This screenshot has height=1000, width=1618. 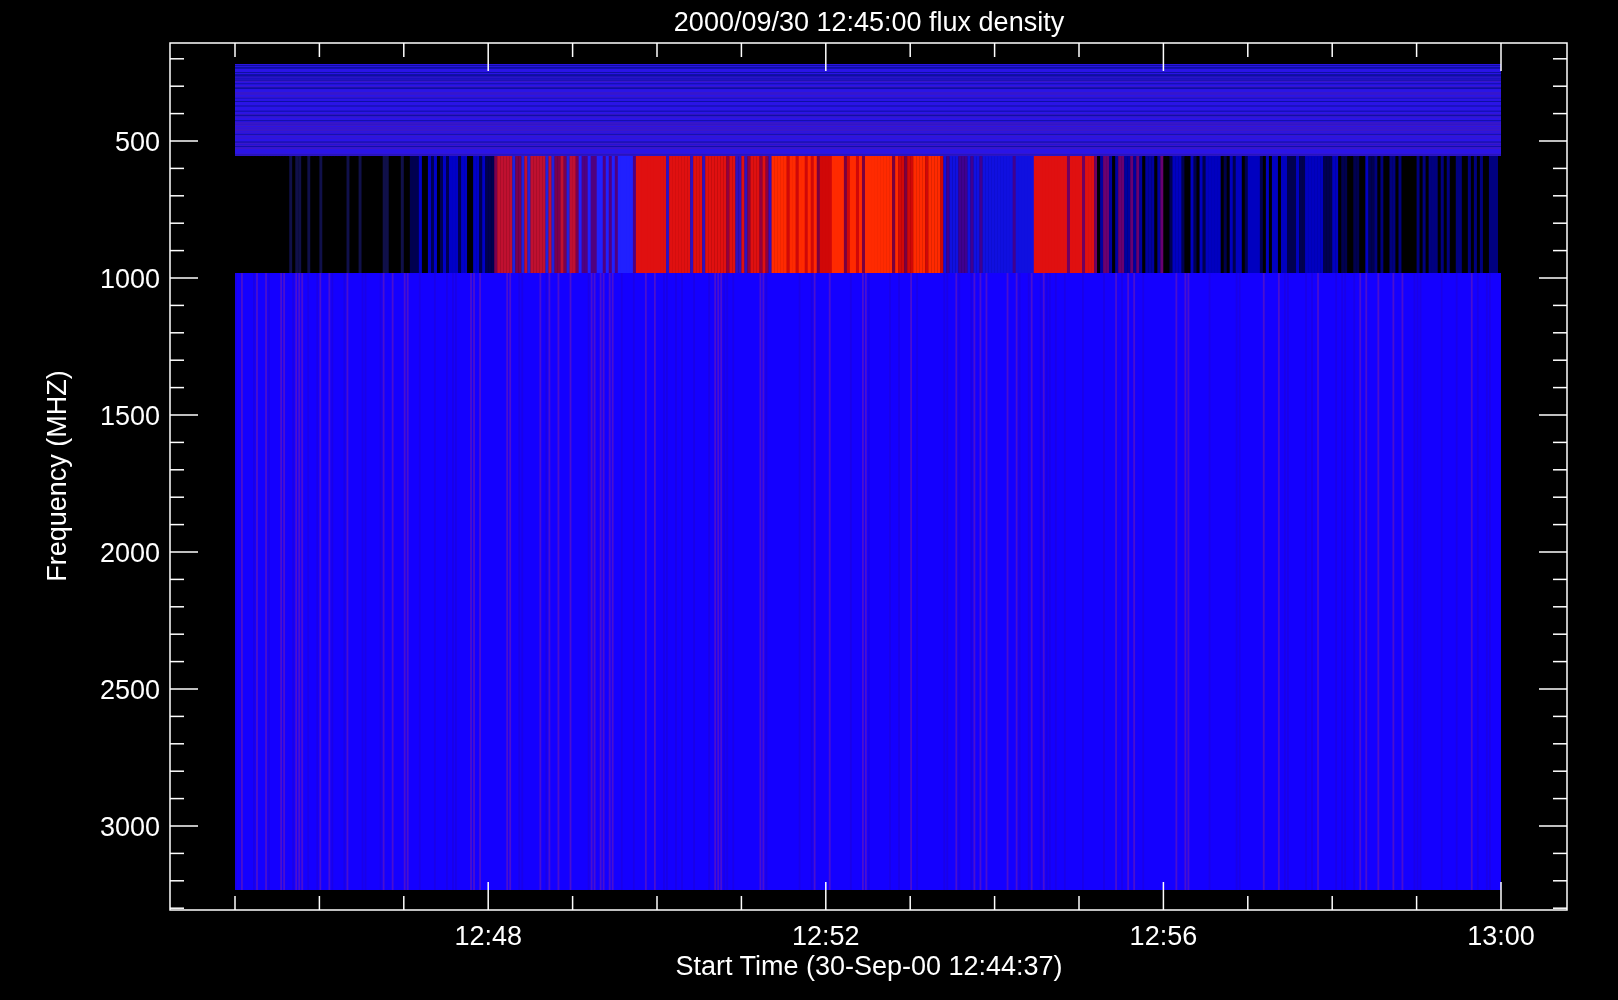 I want to click on tick-label: 12:52, so click(x=826, y=936).